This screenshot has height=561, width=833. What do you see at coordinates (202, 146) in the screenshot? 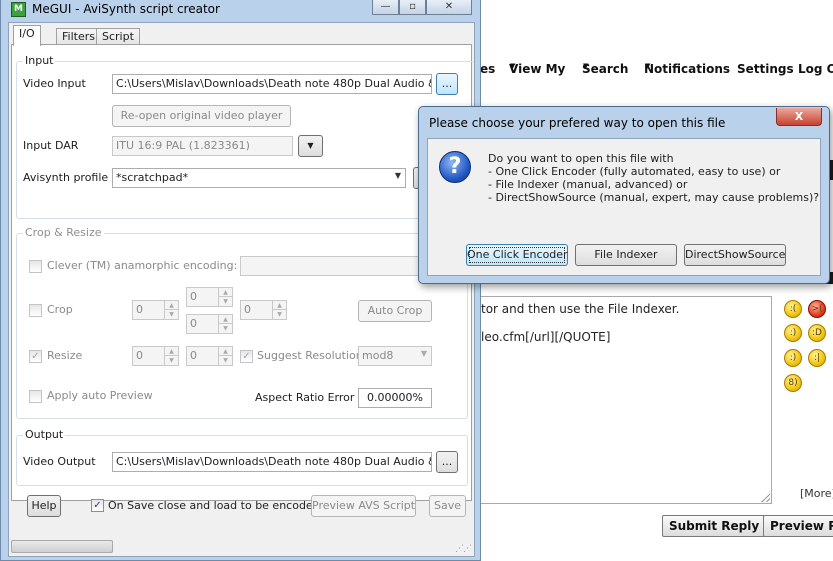
I see `input-dar-field: ITU 16:9 PAL (1.823361)` at bounding box center [202, 146].